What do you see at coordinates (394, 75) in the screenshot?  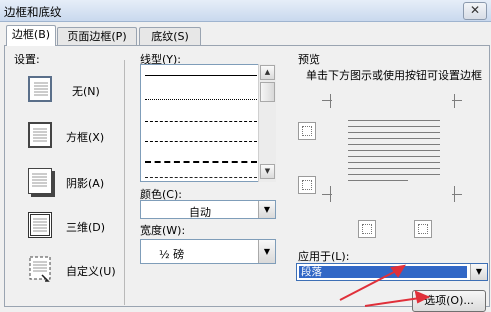 I see `preview-hint: 单击下方图示或使用按钮可设置边框` at bounding box center [394, 75].